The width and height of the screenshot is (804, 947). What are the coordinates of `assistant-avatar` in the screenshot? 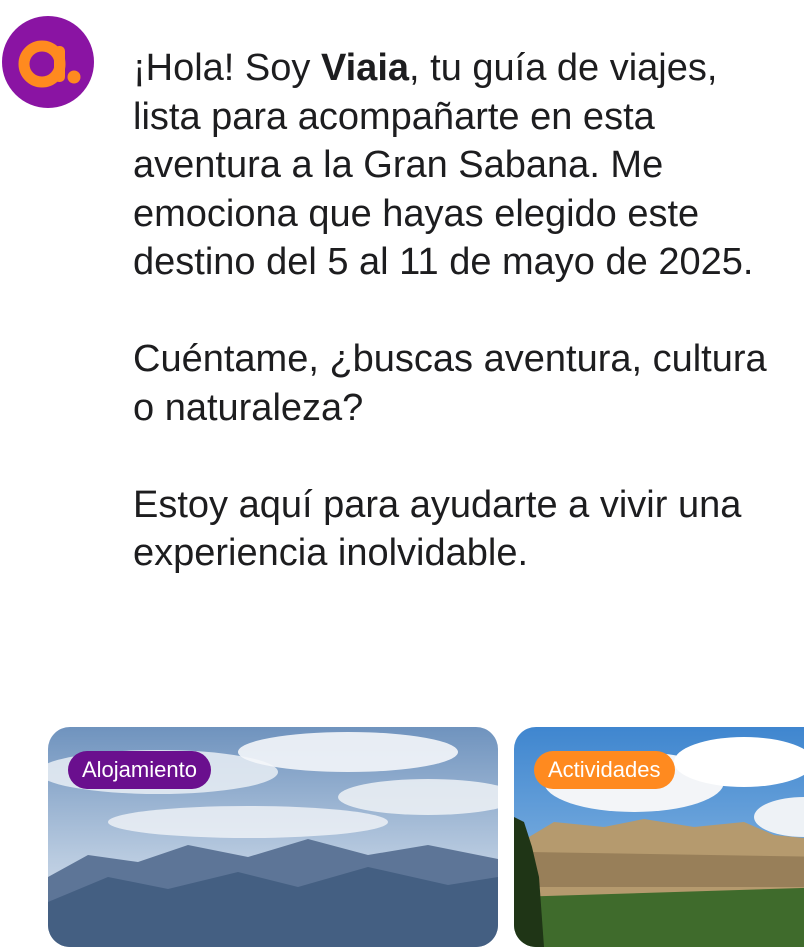 It's located at (48, 62).